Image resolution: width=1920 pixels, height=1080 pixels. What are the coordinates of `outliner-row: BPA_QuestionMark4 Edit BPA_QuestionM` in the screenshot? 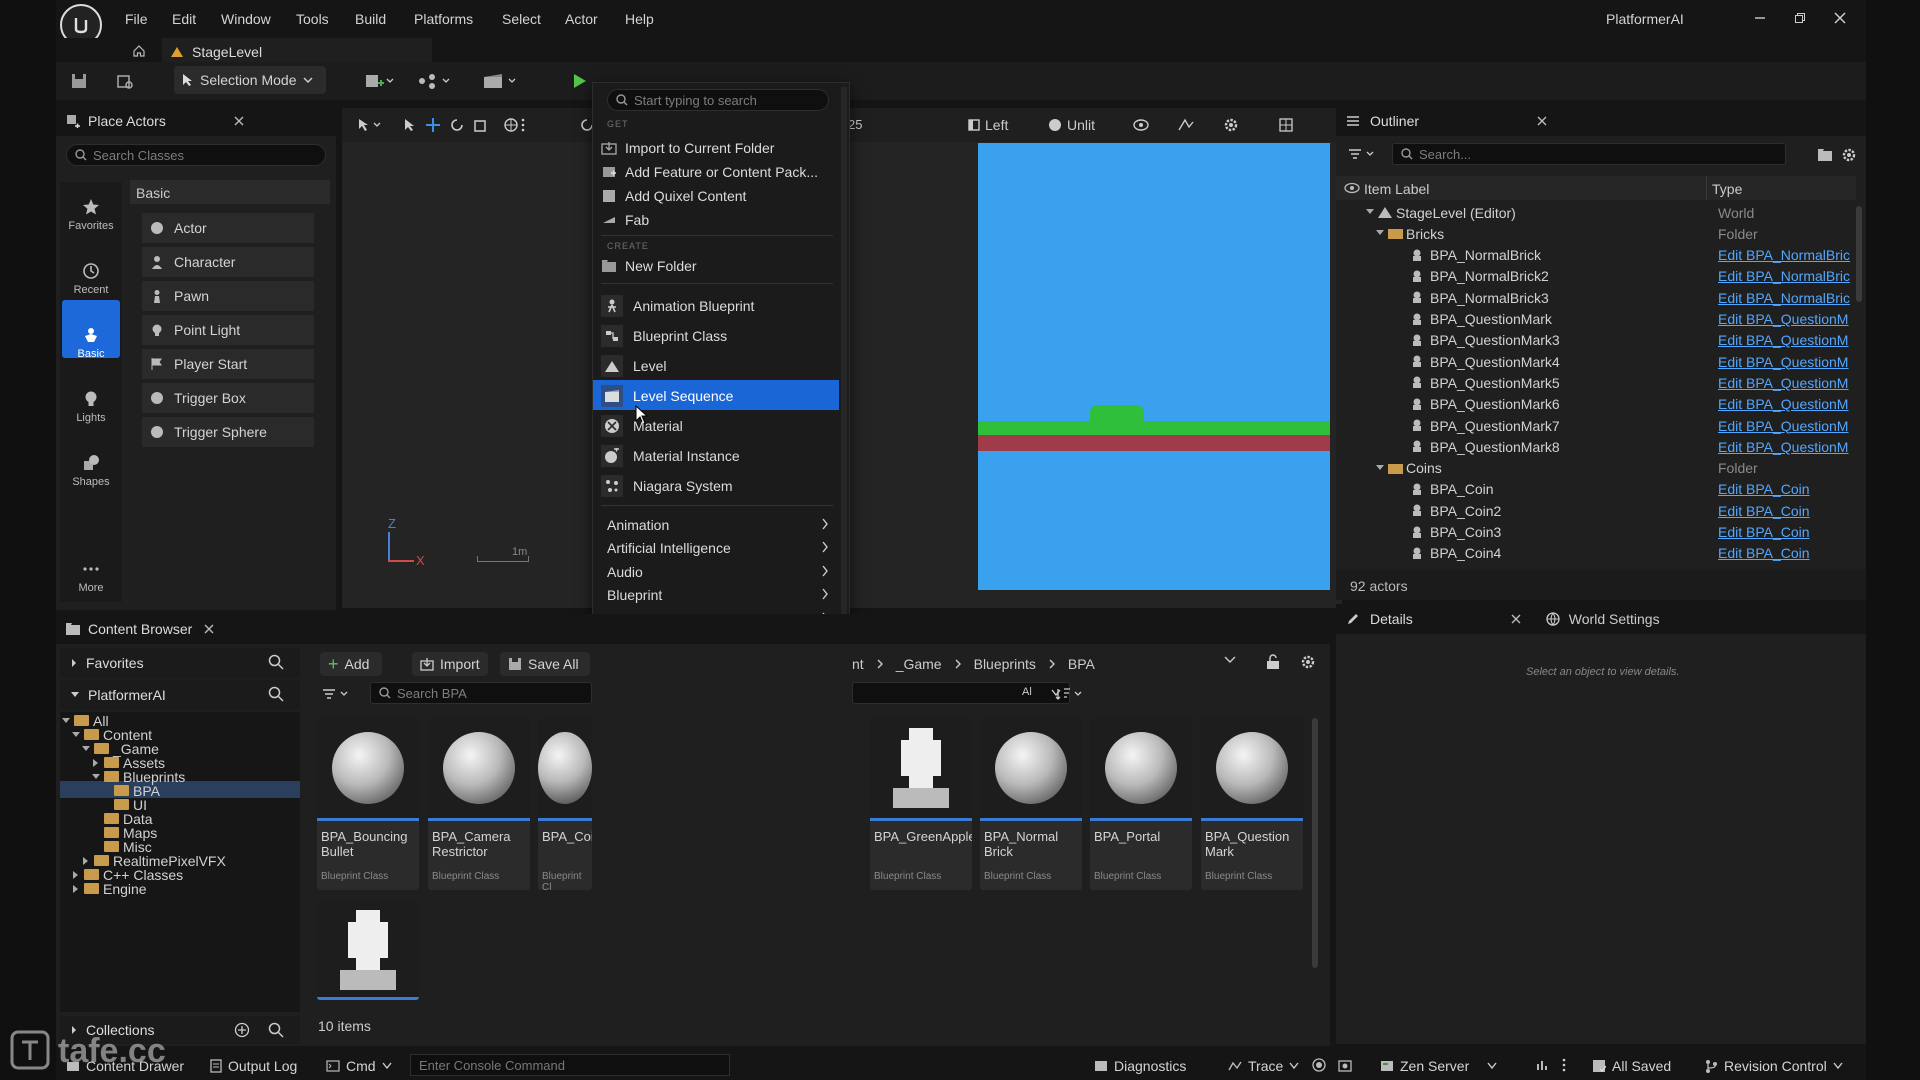 It's located at (1596, 361).